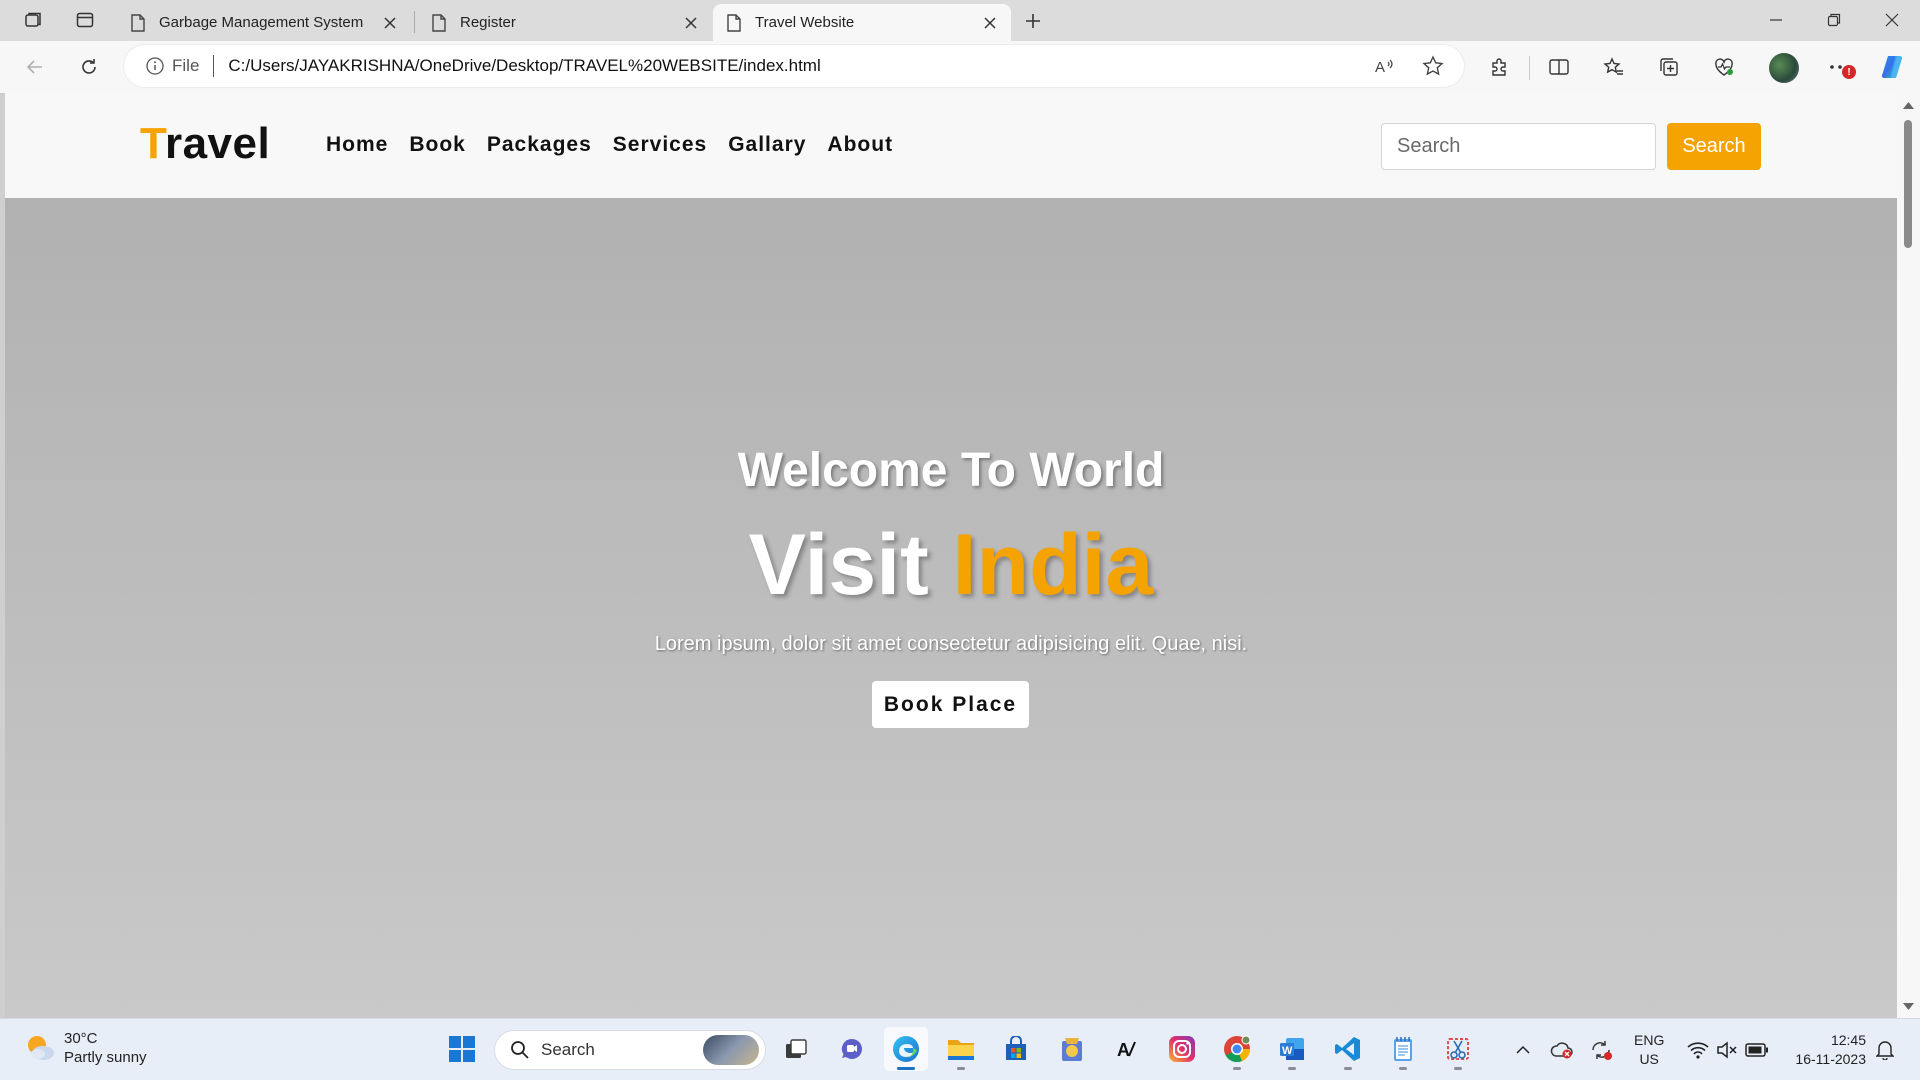 Image resolution: width=1920 pixels, height=1080 pixels. I want to click on instagram-icon, so click(1182, 1049).